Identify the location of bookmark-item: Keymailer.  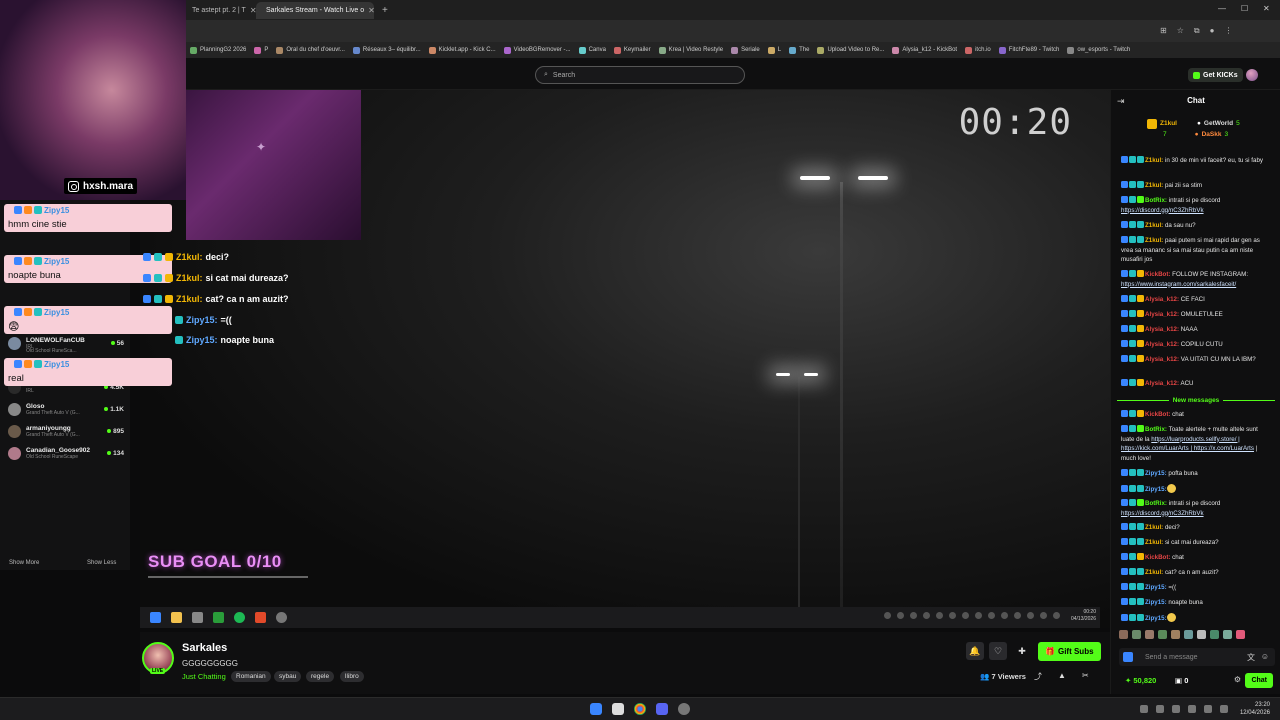
(632, 50).